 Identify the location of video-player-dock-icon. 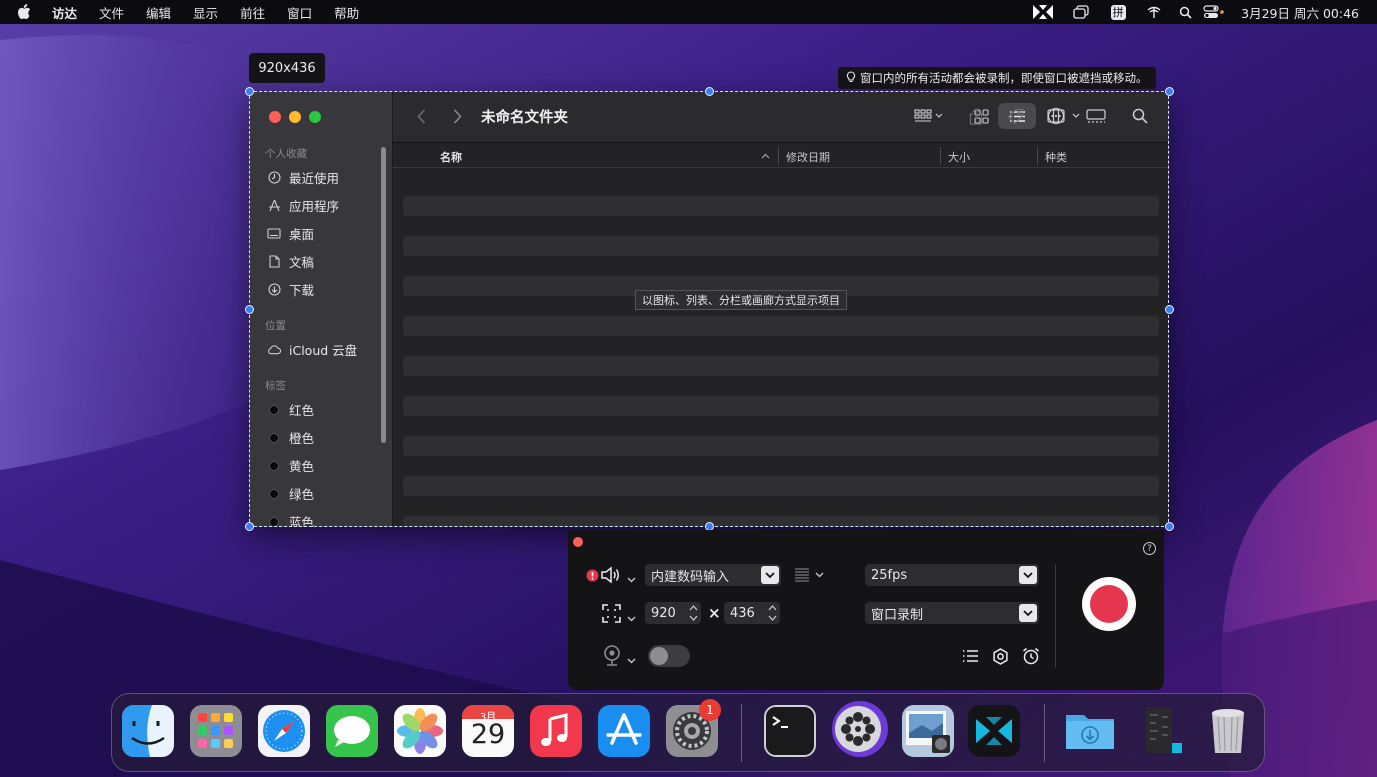
(860, 729).